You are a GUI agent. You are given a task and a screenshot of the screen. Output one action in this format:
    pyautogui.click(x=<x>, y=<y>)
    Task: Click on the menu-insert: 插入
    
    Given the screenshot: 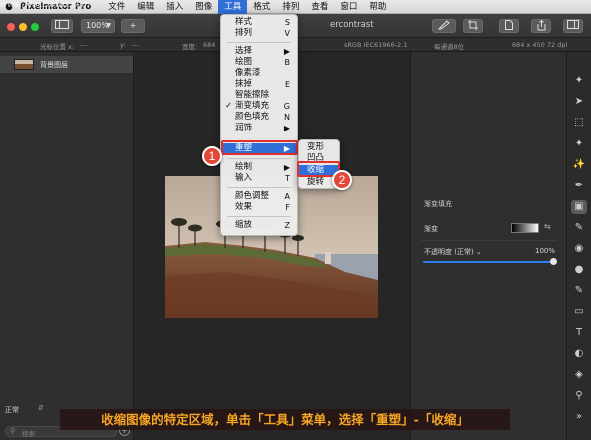 What is the action you would take?
    pyautogui.click(x=174, y=7)
    